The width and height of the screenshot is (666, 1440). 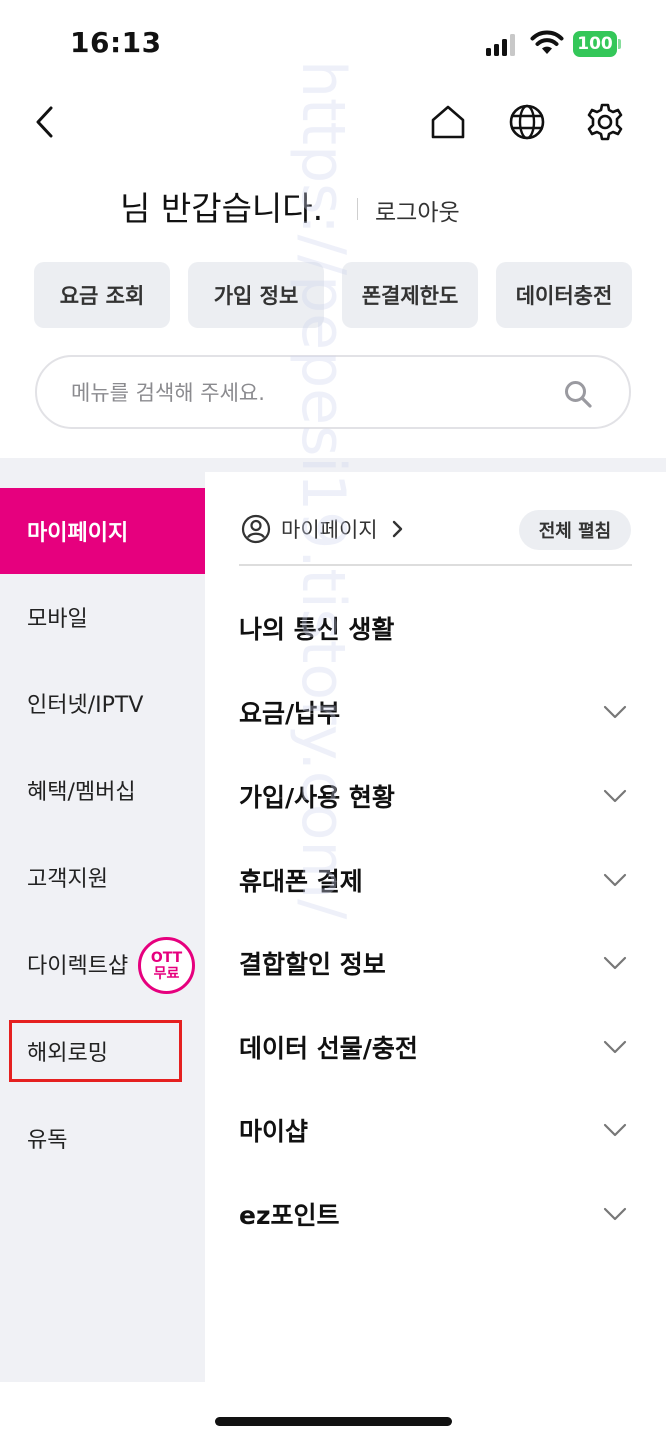 What do you see at coordinates (547, 42) in the screenshot?
I see `wifi-icon` at bounding box center [547, 42].